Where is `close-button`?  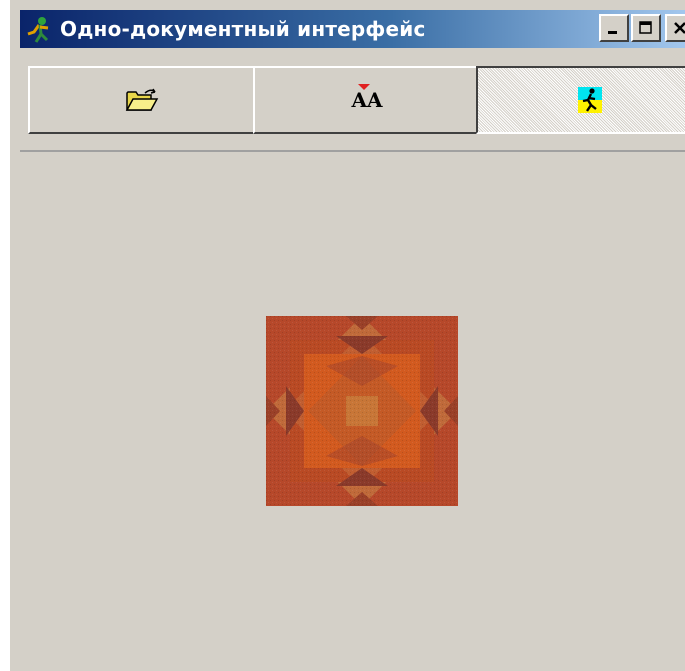 close-button is located at coordinates (675, 28).